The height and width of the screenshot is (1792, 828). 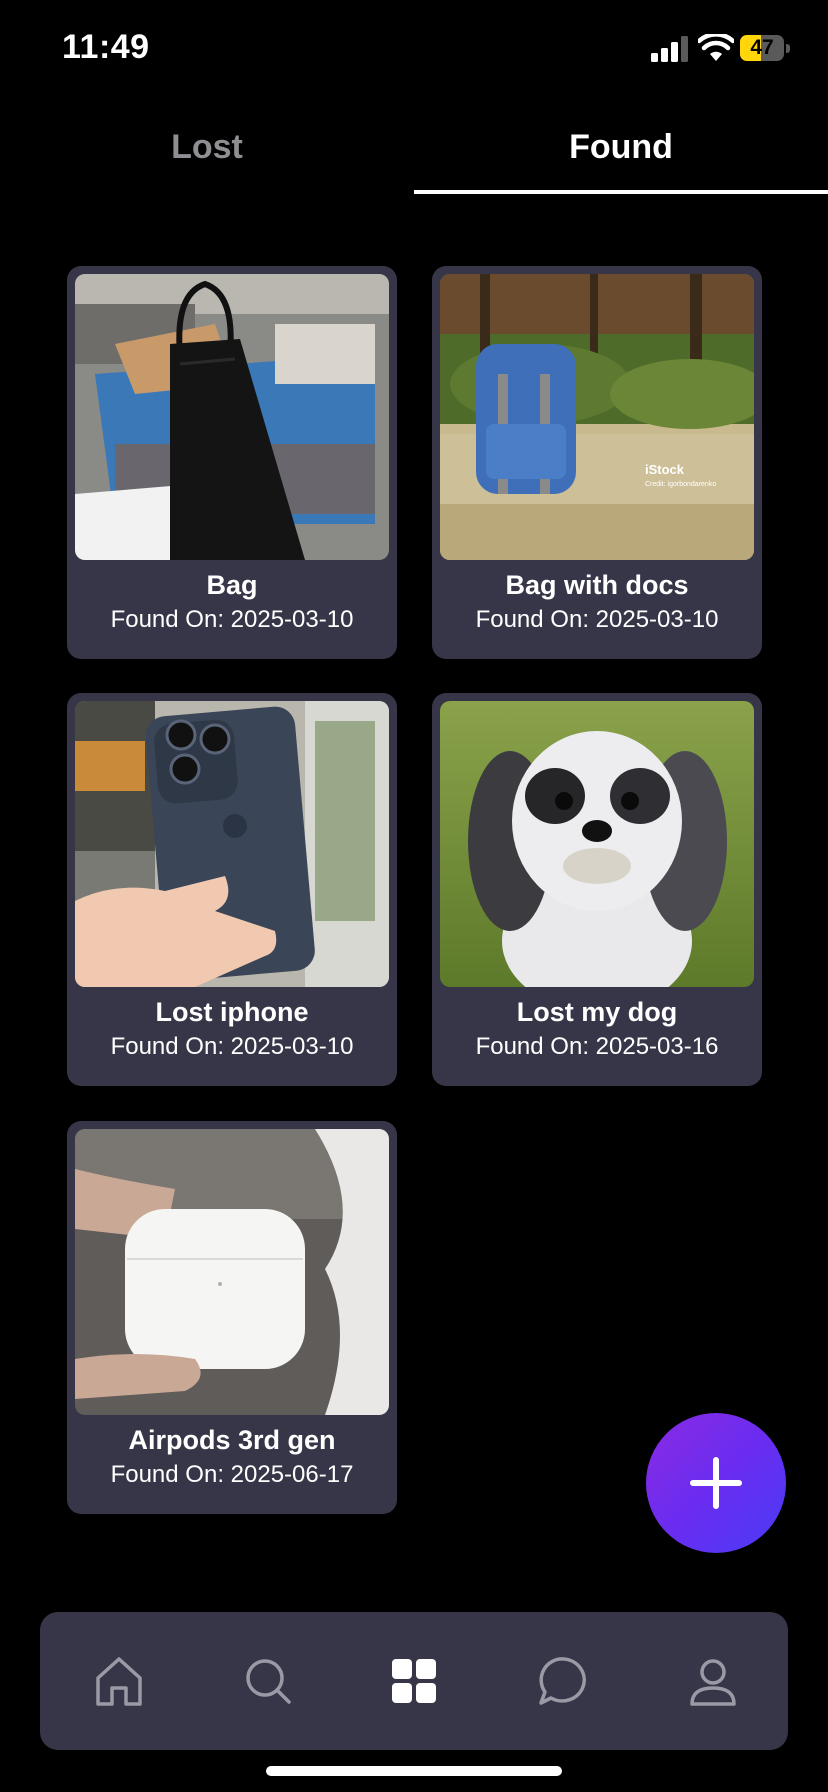 What do you see at coordinates (621, 149) in the screenshot?
I see `tab-found: Found` at bounding box center [621, 149].